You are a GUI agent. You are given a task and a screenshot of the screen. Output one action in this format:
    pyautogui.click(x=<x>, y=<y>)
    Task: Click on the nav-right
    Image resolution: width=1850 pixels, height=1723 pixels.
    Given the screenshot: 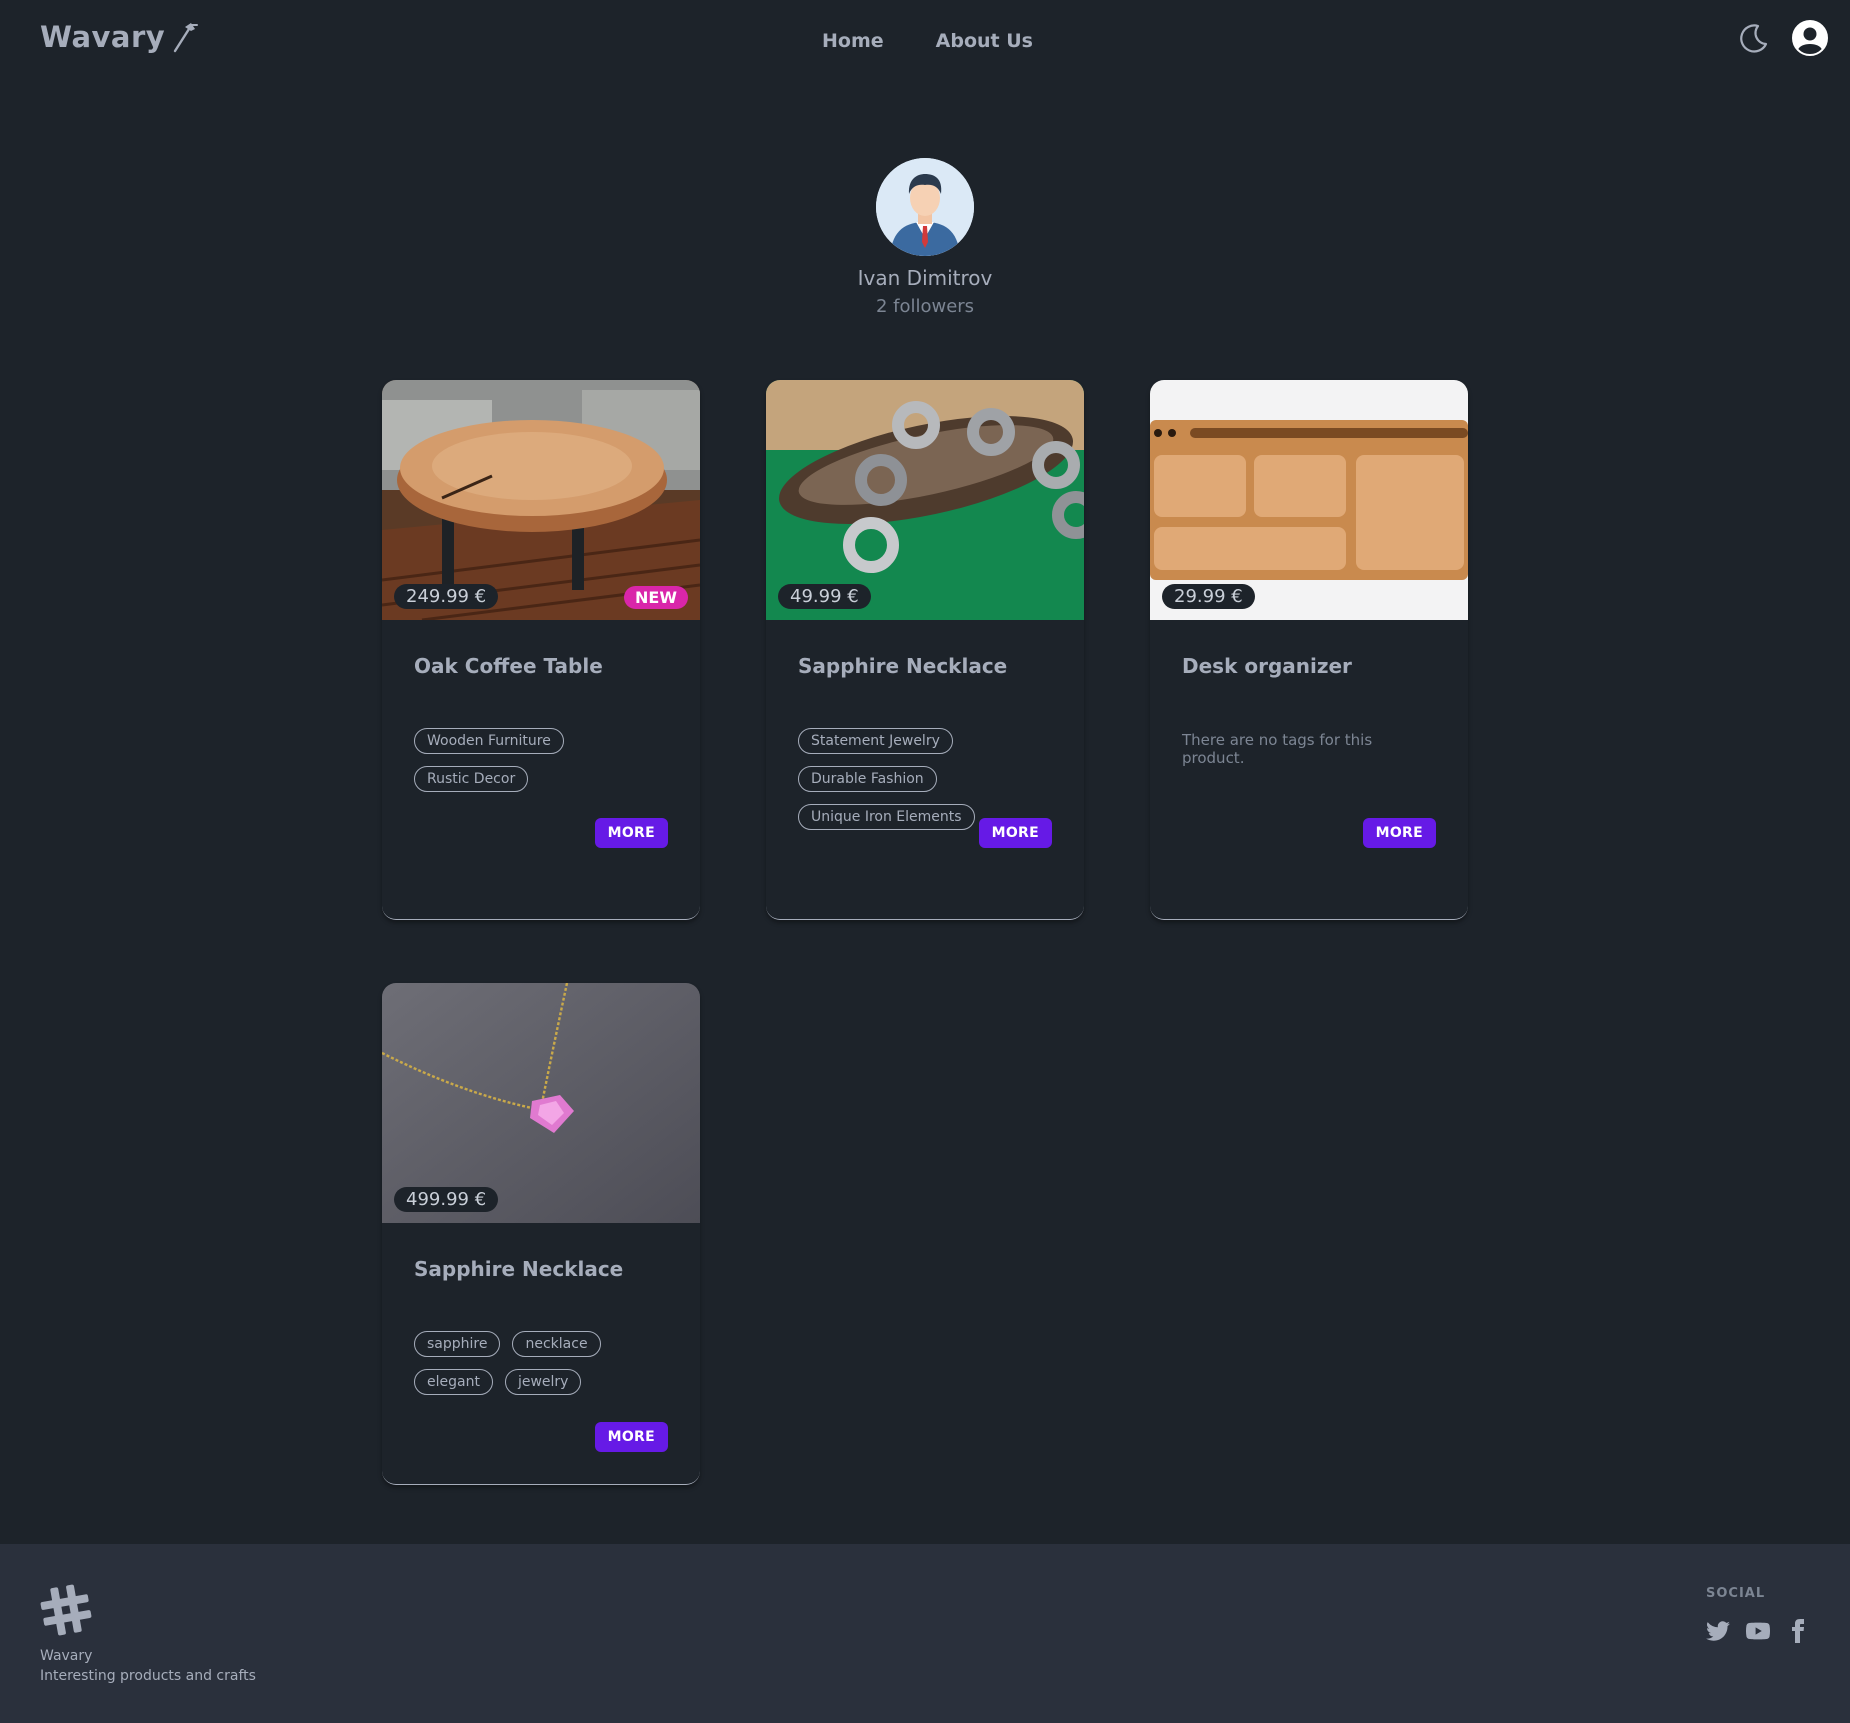 What is the action you would take?
    pyautogui.click(x=1782, y=38)
    